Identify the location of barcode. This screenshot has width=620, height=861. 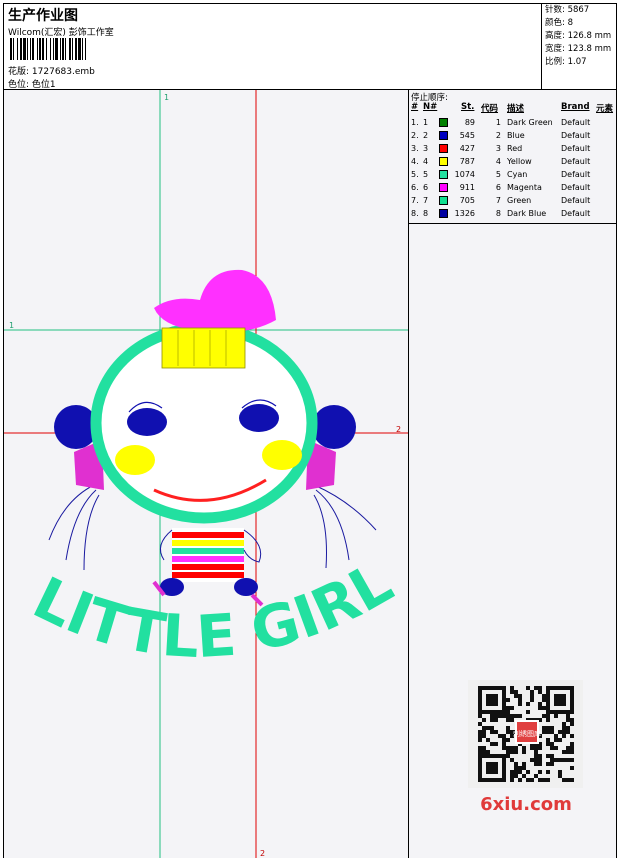
(48, 49).